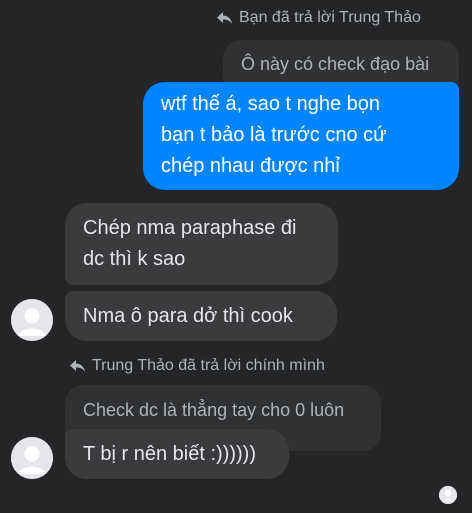 This screenshot has width=472, height=513. What do you see at coordinates (274, 135) in the screenshot?
I see `sent-message-line: bạn t bảo là trước cno cứ` at bounding box center [274, 135].